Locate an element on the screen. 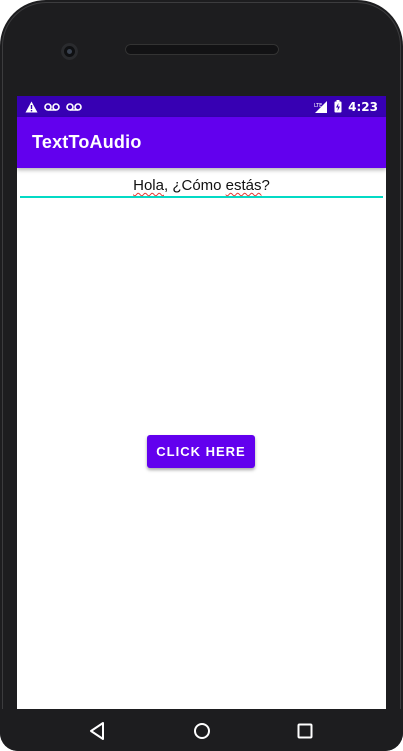 The width and height of the screenshot is (403, 751). front-camera is located at coordinates (69, 51).